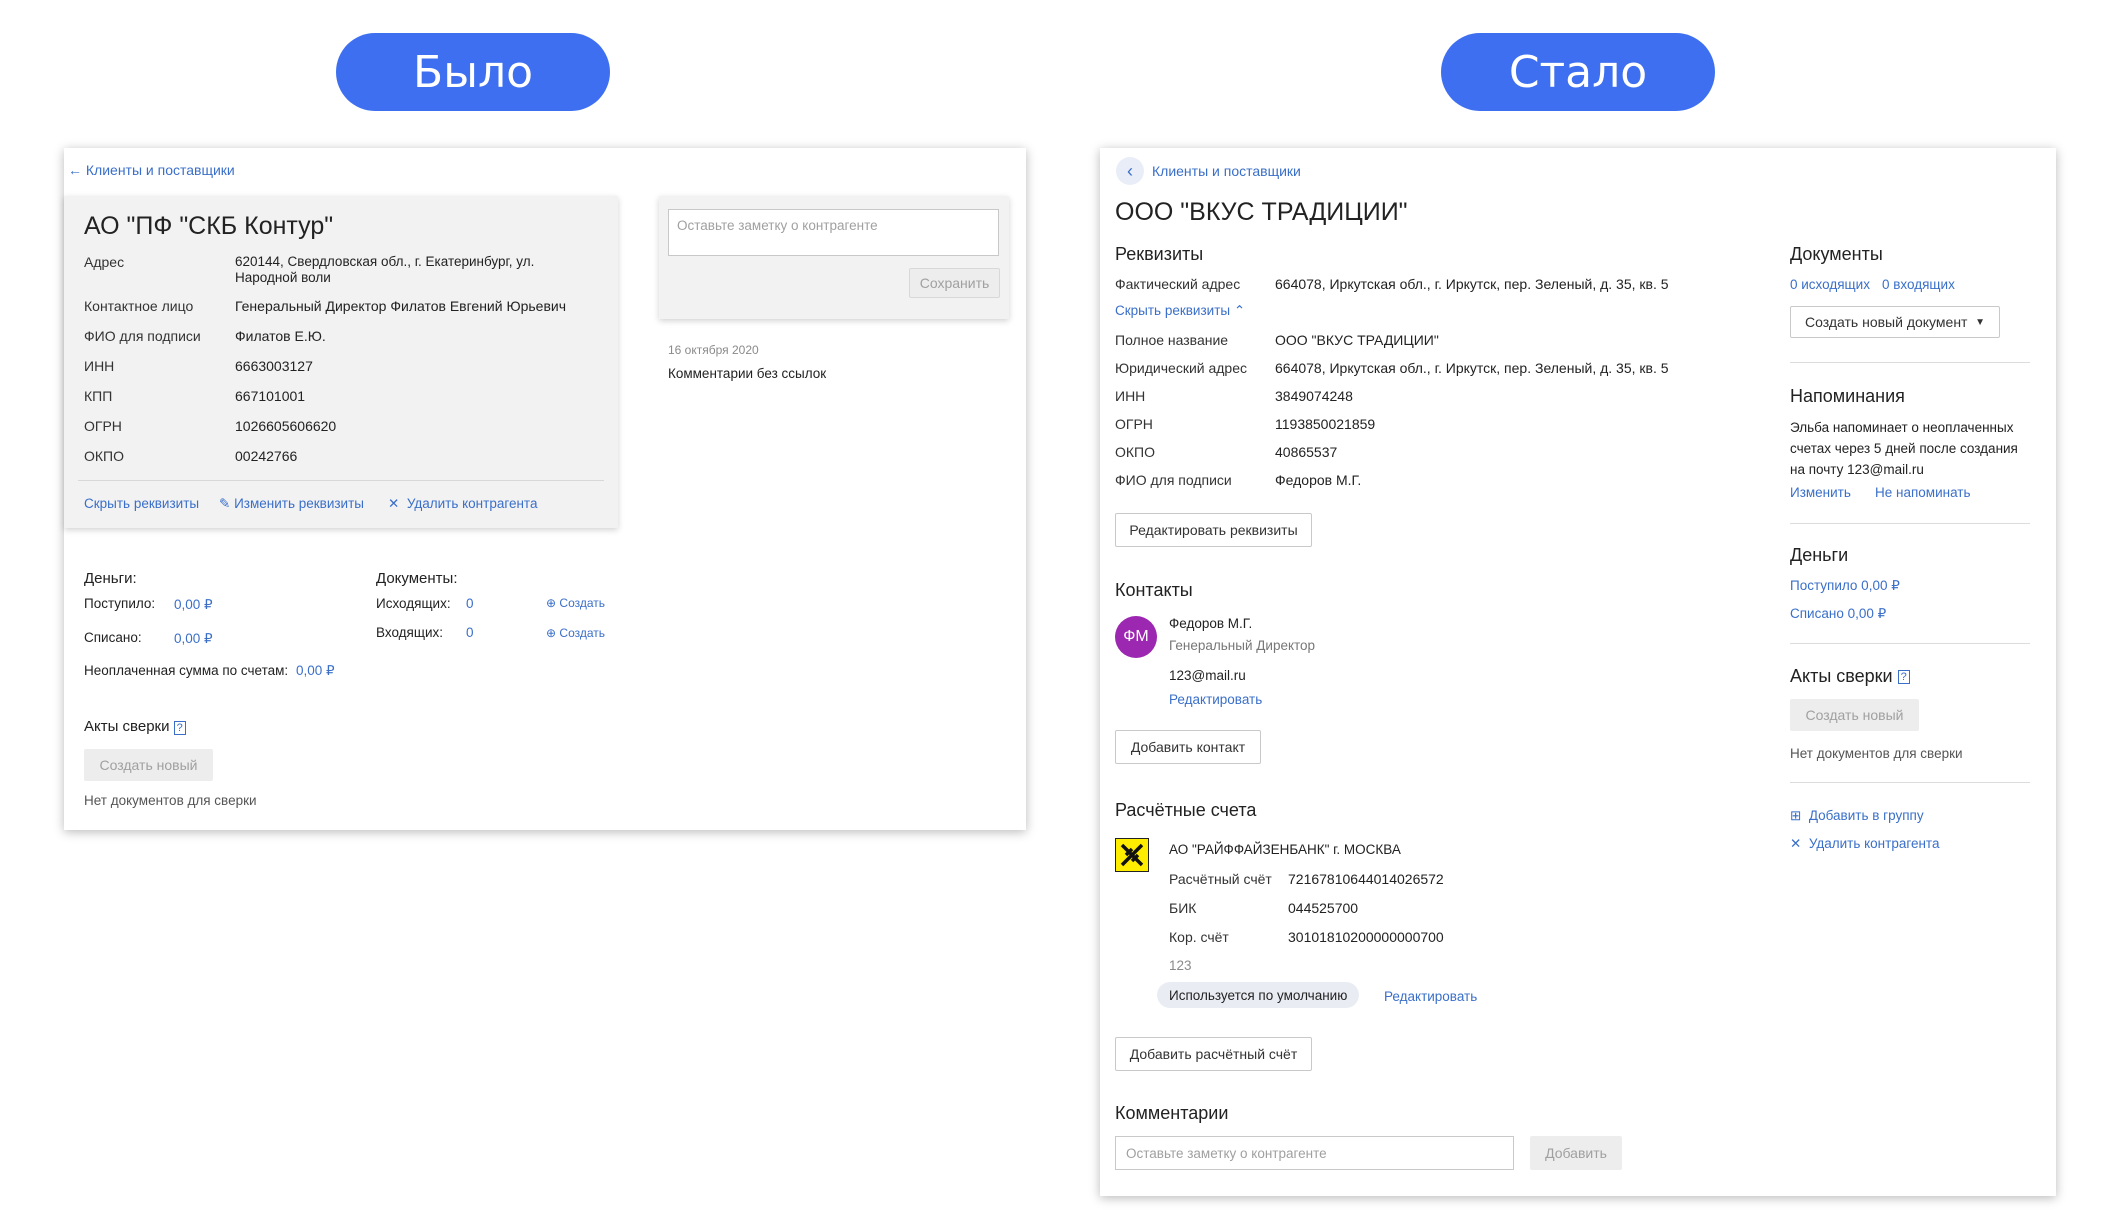 The width and height of the screenshot is (2108, 1225). What do you see at coordinates (1886, 322) in the screenshot?
I see `create-document-label: Создать новый документ` at bounding box center [1886, 322].